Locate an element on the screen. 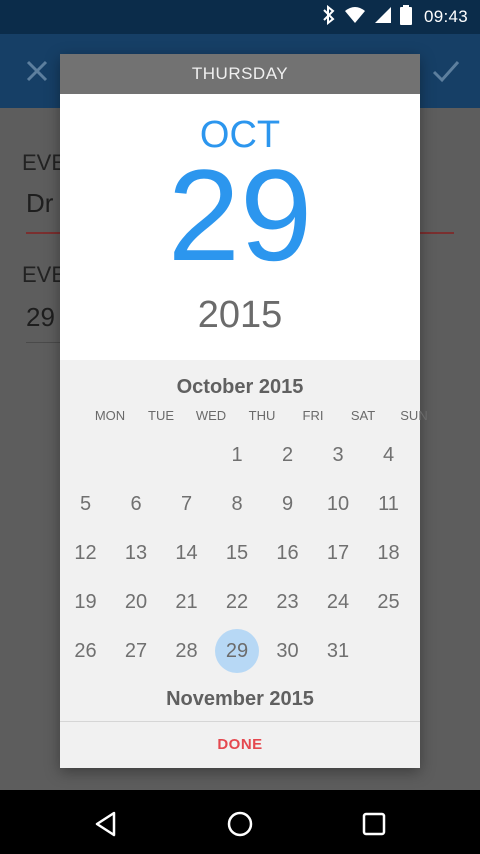  calendar-day: 6 is located at coordinates (136, 504).